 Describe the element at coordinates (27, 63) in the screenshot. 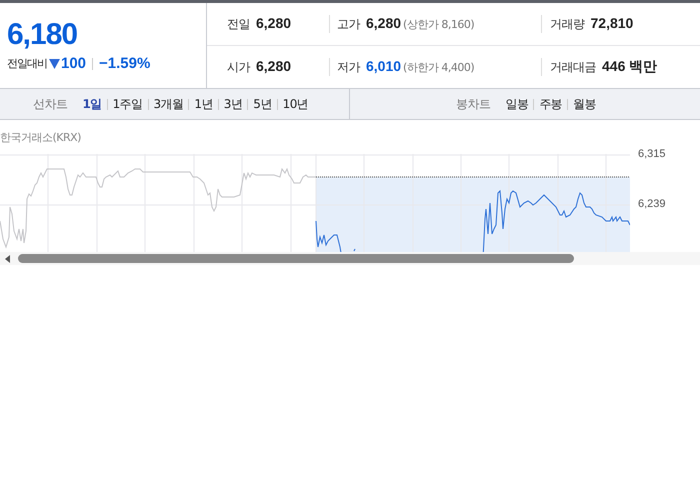

I see `change-label: 전일대비` at that location.